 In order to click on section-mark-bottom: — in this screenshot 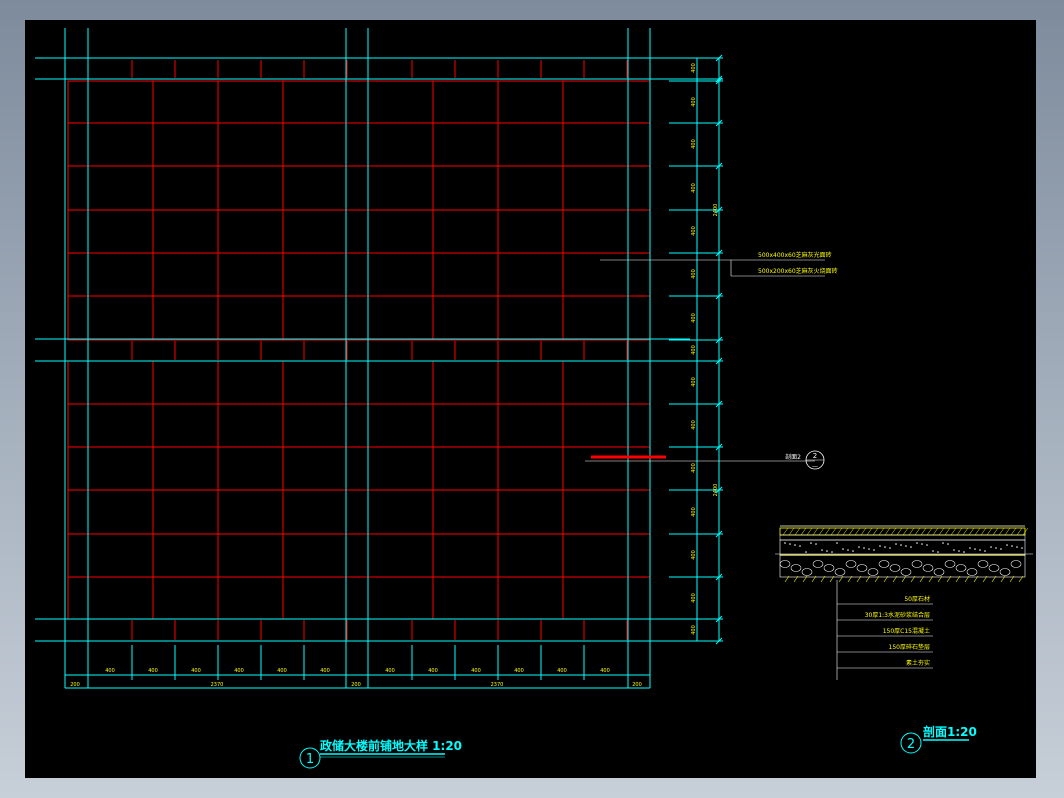, I will do `click(815, 466)`.